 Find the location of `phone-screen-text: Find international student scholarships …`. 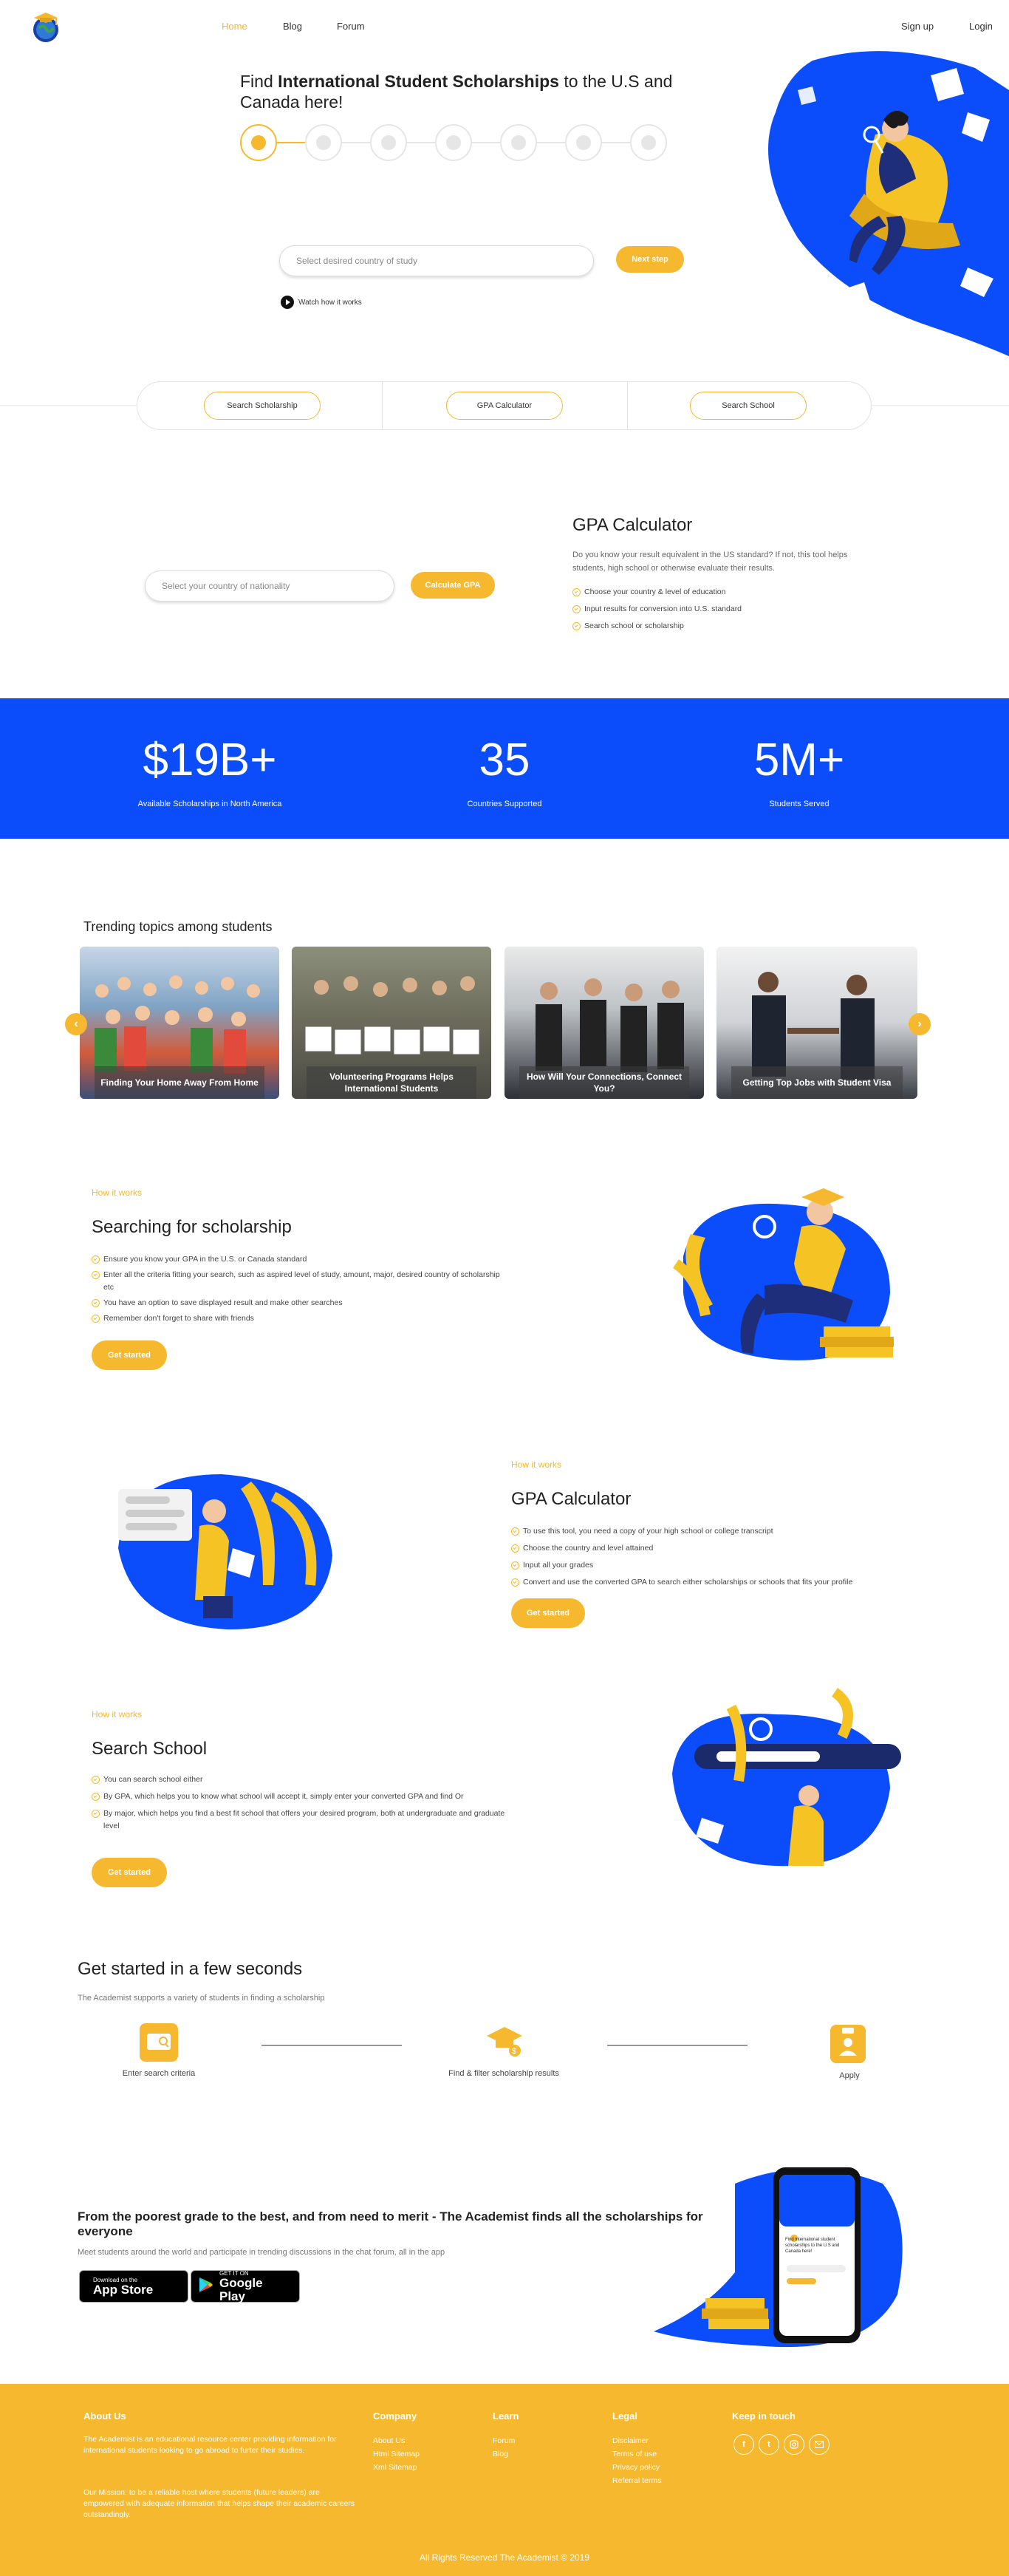

phone-screen-text: Find international student scholarships … is located at coordinates (812, 2246).